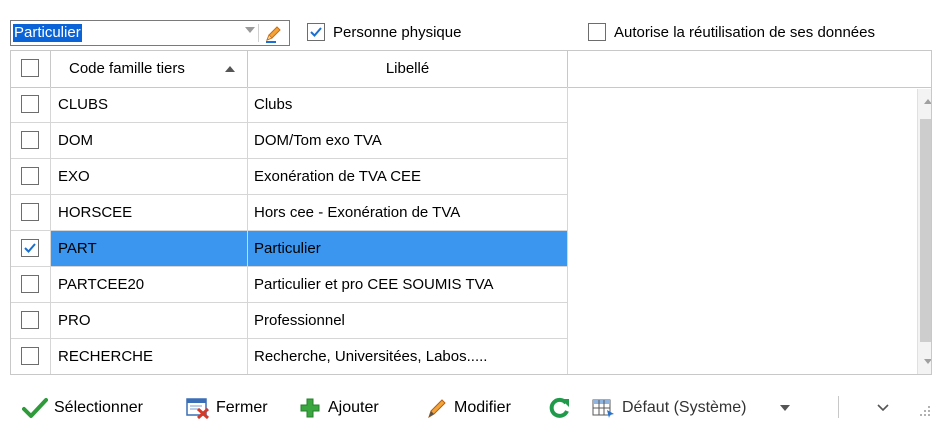  Describe the element at coordinates (408, 177) in the screenshot. I see `row-libelle-cell: Exonération de TVA CEE` at that location.